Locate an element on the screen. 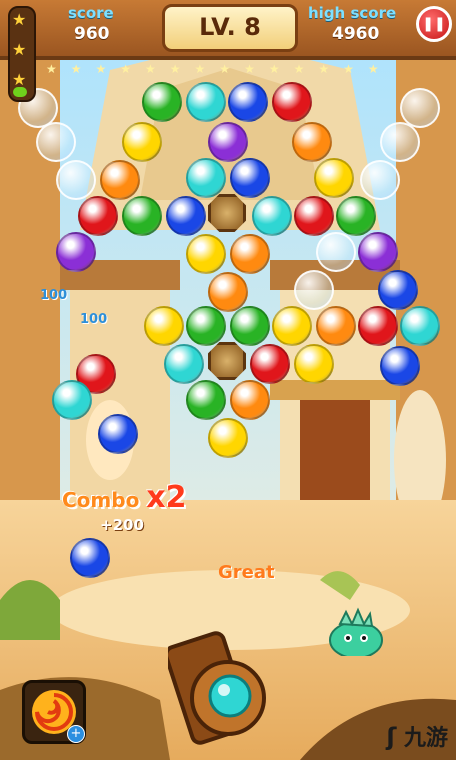 This screenshot has width=456, height=760. great-text: Great is located at coordinates (246, 572).